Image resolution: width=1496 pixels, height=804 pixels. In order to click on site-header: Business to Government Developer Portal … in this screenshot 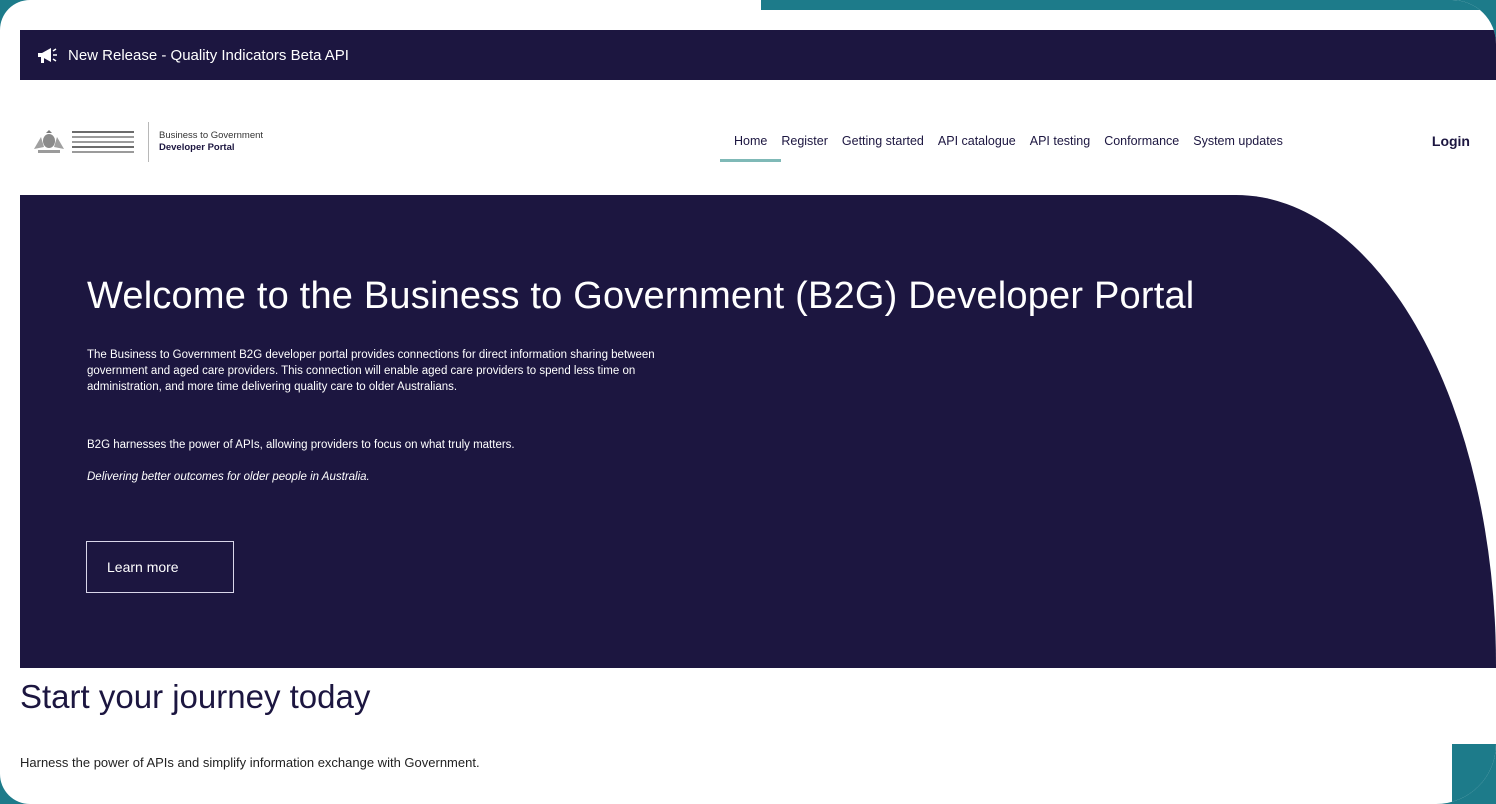, I will do `click(758, 137)`.